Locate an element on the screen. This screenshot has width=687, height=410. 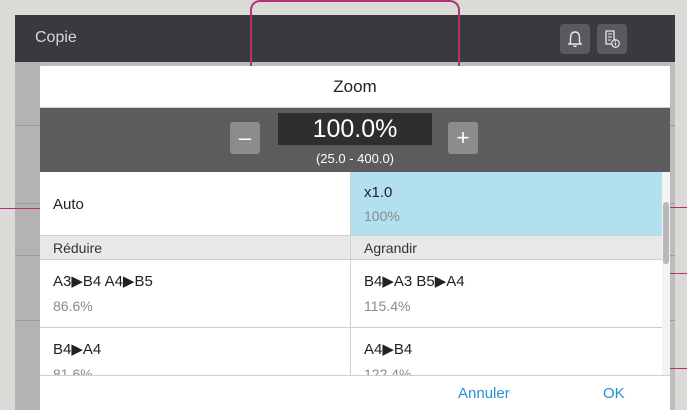
app-title: Copie is located at coordinates (56, 37).